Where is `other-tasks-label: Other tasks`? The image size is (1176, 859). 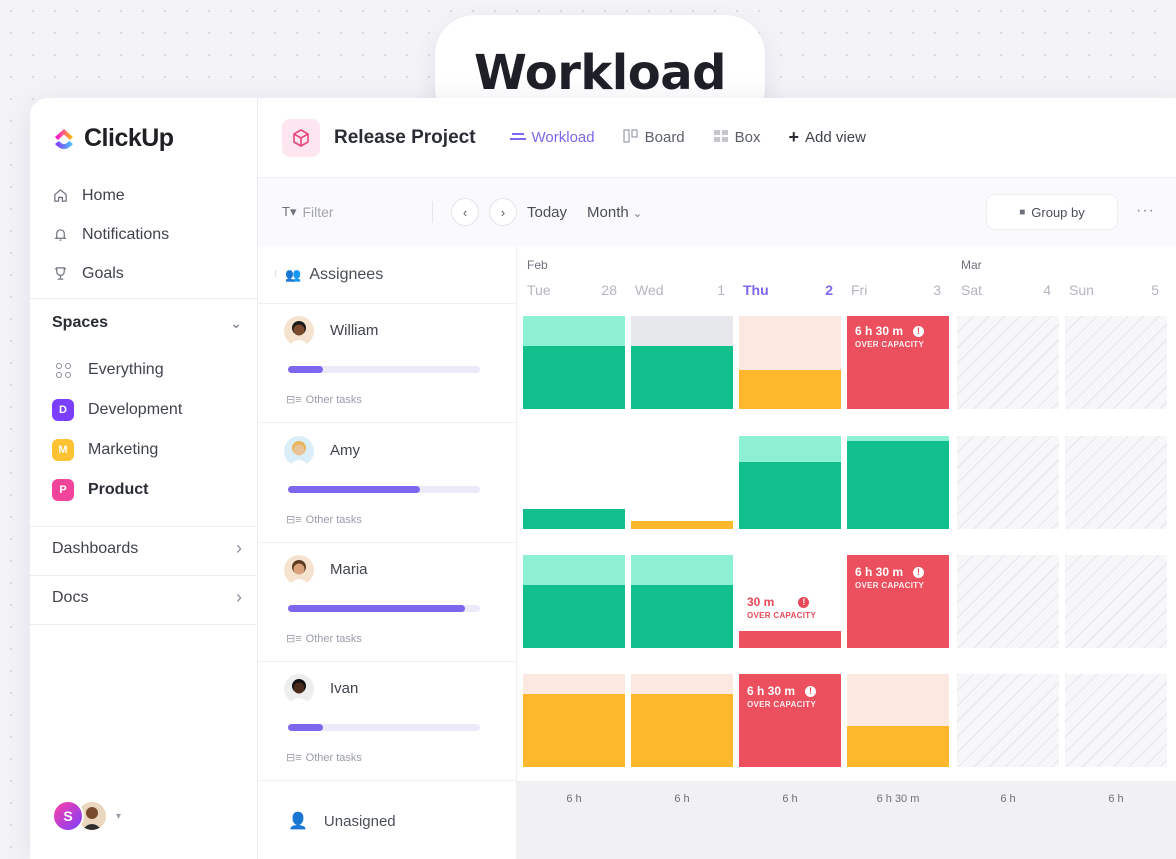
other-tasks-label: Other tasks is located at coordinates (333, 638).